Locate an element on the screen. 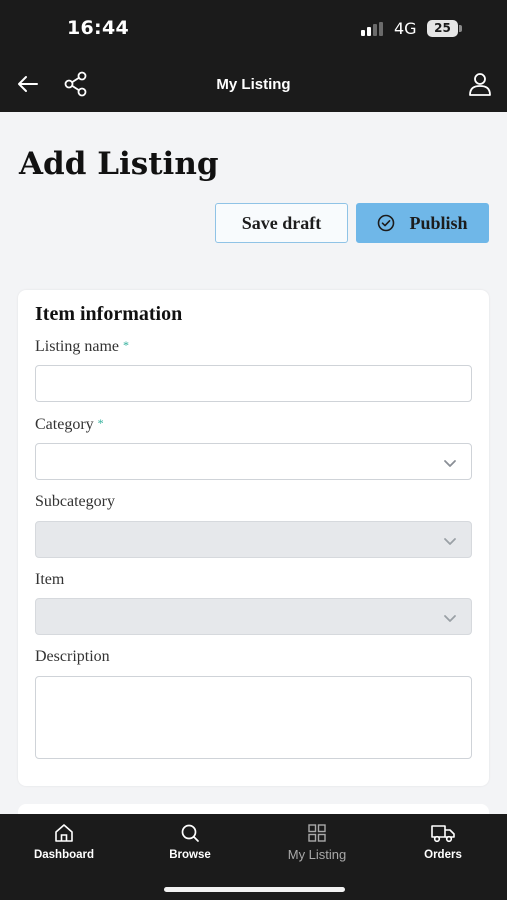 This screenshot has width=507, height=900. signal-icon is located at coordinates (374, 29).